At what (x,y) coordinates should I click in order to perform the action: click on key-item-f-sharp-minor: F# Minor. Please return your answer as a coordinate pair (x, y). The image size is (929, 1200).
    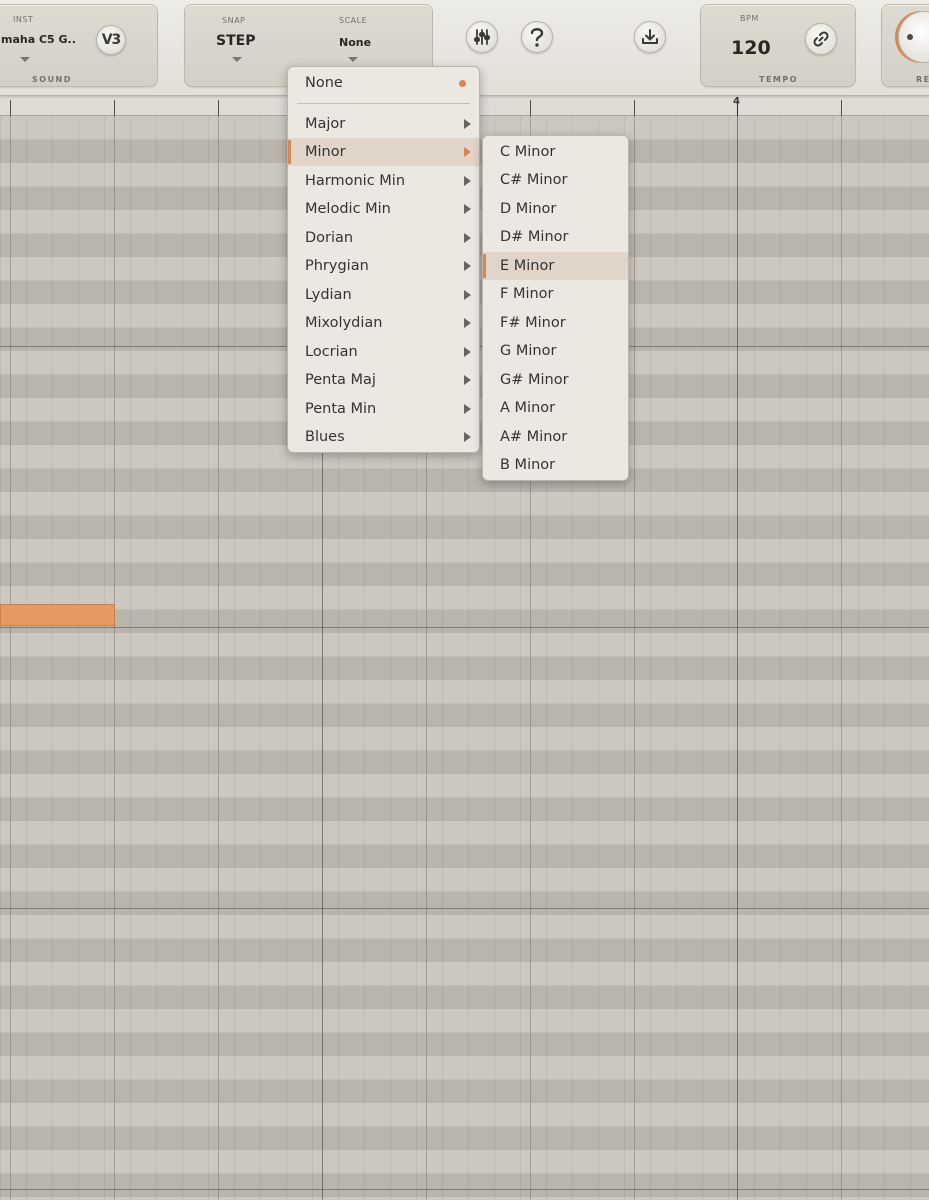
    Looking at the image, I should click on (555, 323).